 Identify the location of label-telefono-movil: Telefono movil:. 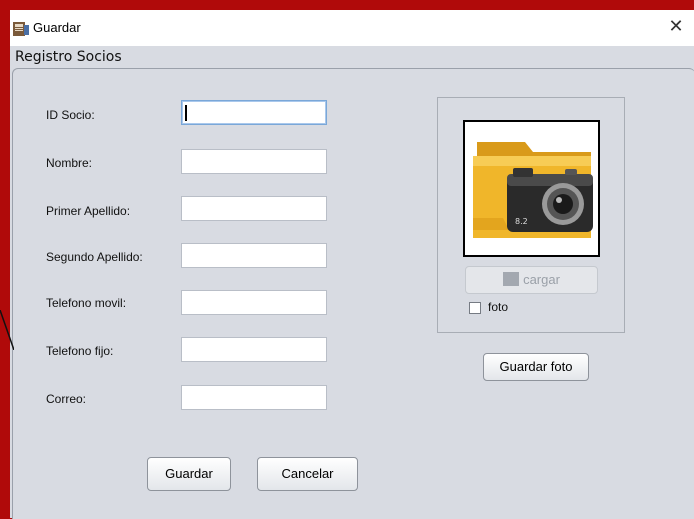
(86, 303).